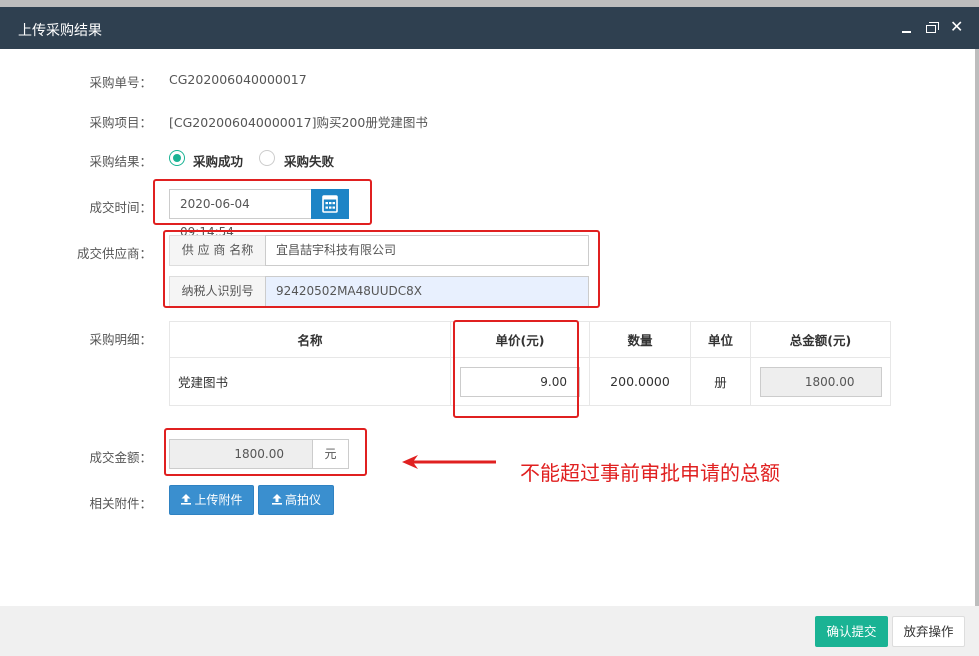  I want to click on deal-time-label: 成交时间：, so click(120, 207).